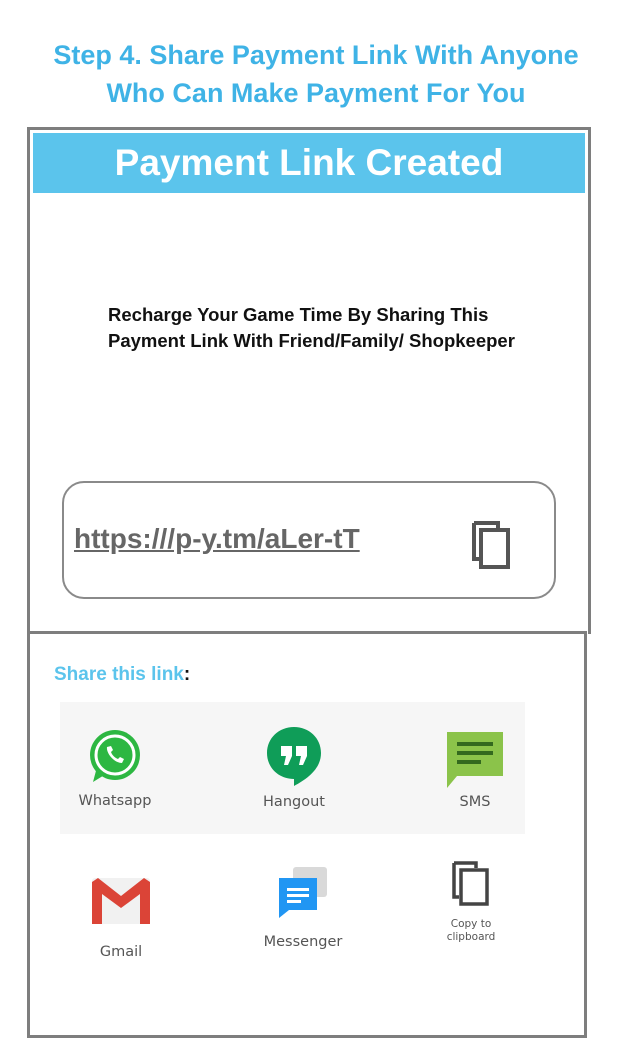  I want to click on share-hangout-label: Hangout, so click(294, 802).